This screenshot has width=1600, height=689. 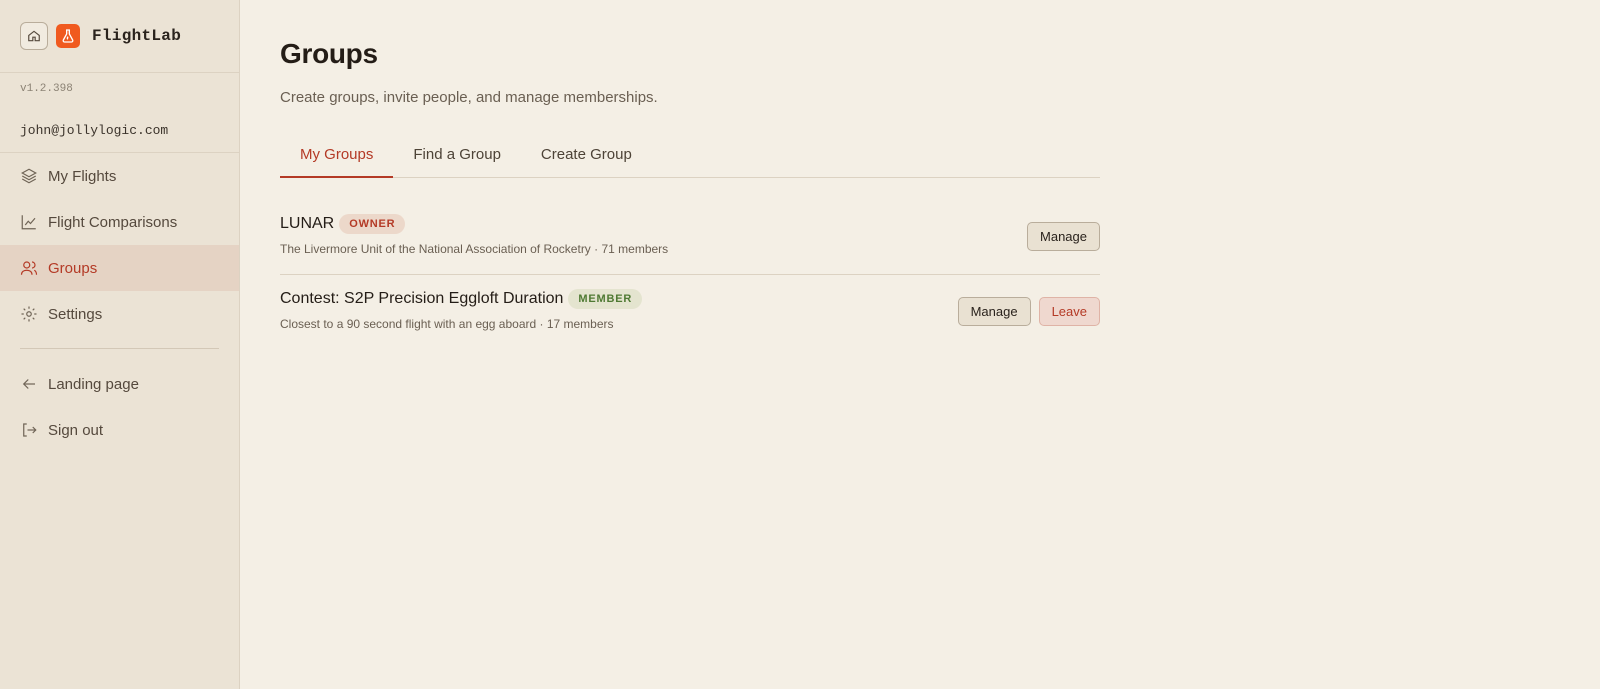 I want to click on sidebar-item-my-flights: My Flights, so click(x=119, y=176).